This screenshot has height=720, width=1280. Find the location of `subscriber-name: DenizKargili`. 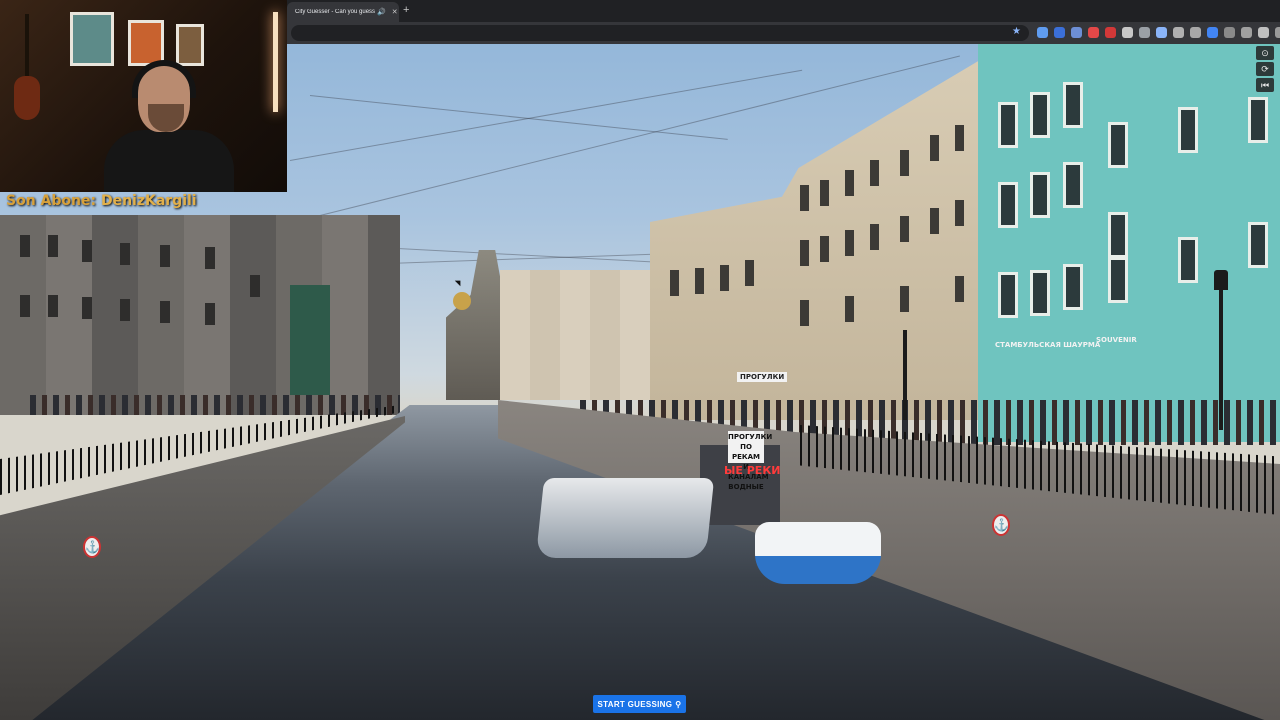

subscriber-name: DenizKargili is located at coordinates (148, 201).